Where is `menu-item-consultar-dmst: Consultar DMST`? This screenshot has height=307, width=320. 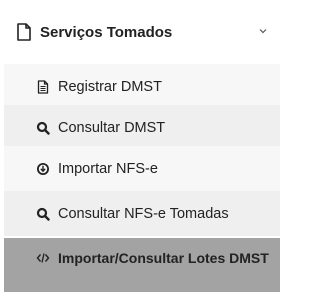
menu-item-consultar-dmst: Consultar DMST is located at coordinates (142, 127).